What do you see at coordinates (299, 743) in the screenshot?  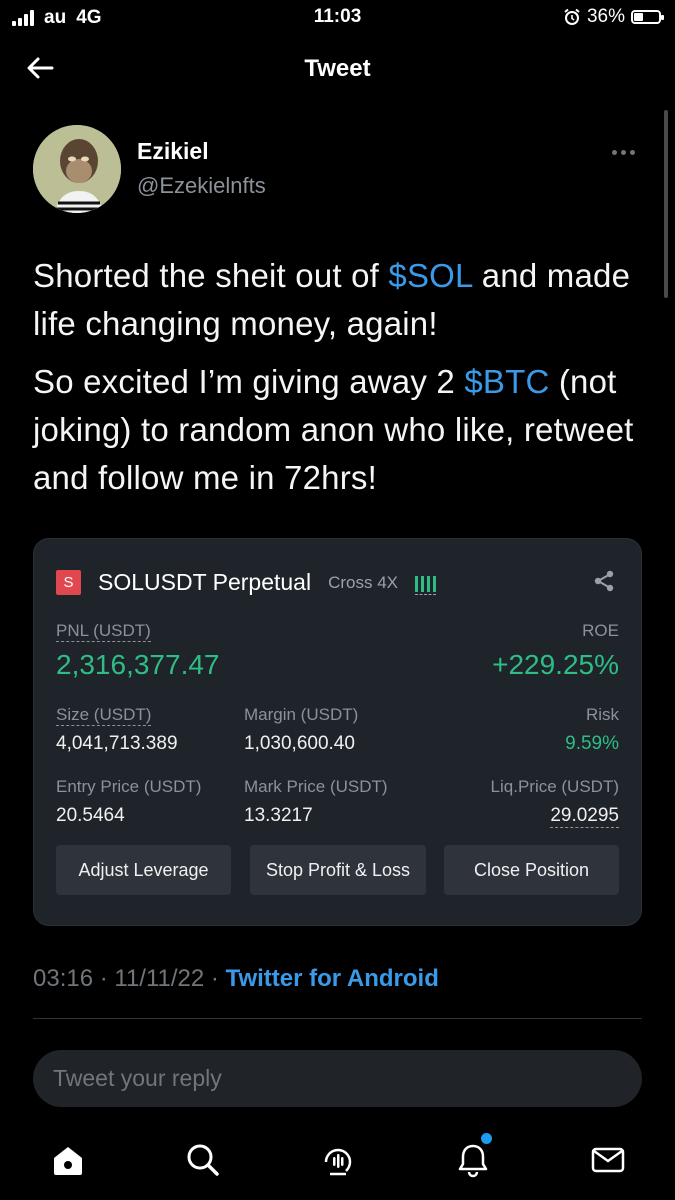 I see `margin-value: 1,030,600.40` at bounding box center [299, 743].